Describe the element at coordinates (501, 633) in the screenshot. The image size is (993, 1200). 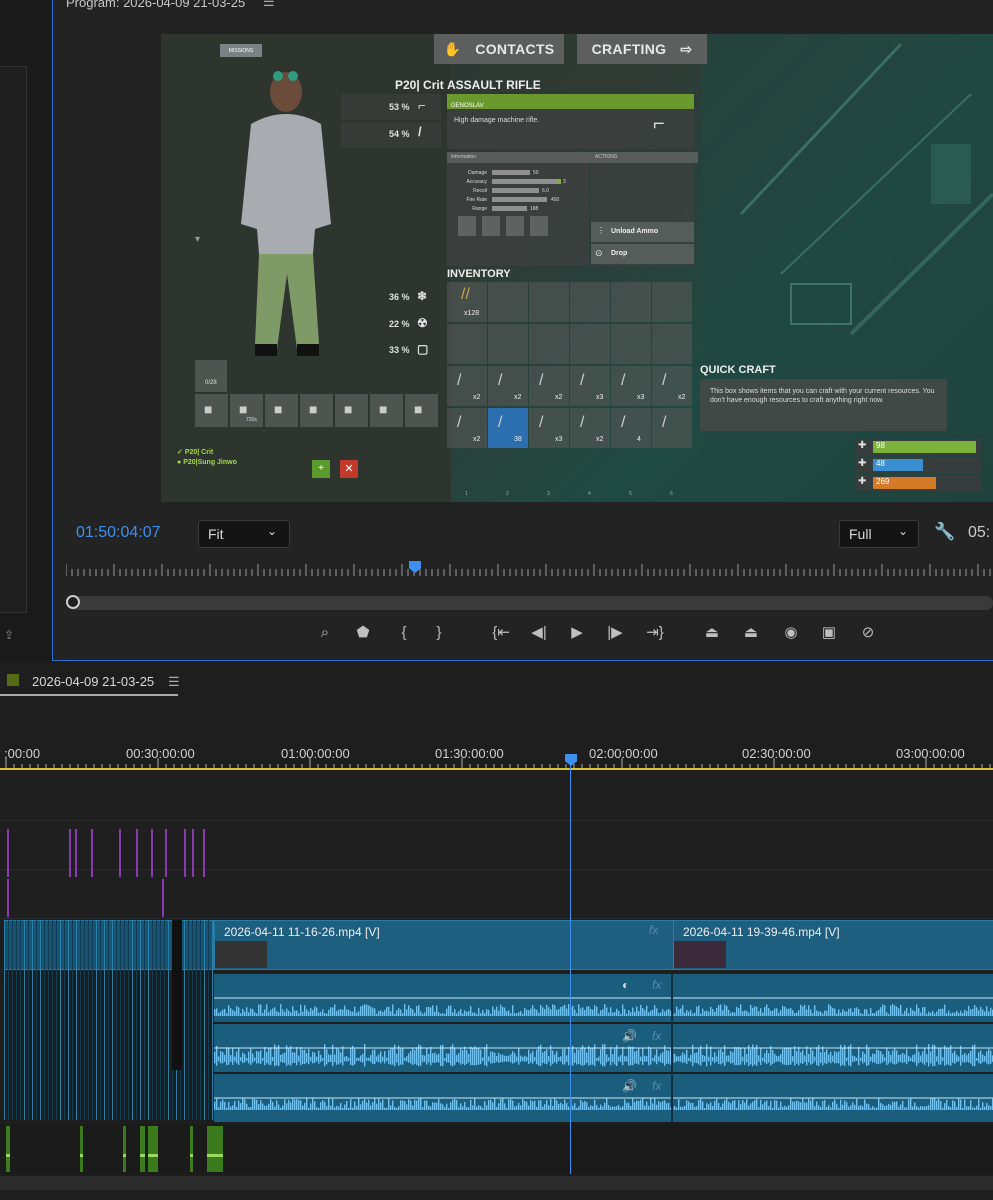
I see `go-to-in-icon: {⇤` at that location.